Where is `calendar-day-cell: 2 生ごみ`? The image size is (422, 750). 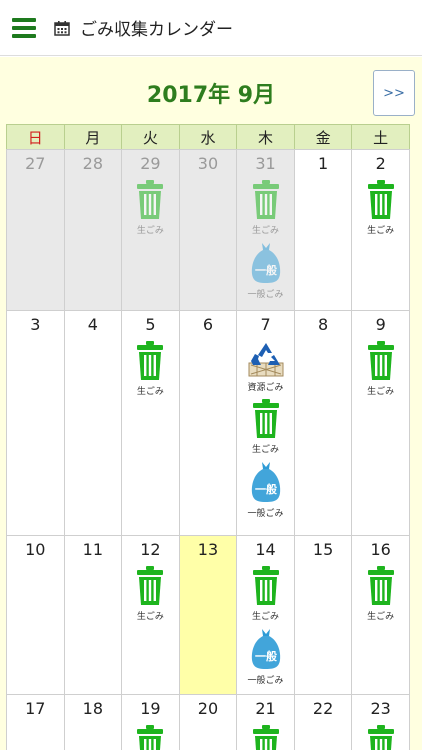
calendar-day-cell: 2 生ごみ is located at coordinates (380, 230).